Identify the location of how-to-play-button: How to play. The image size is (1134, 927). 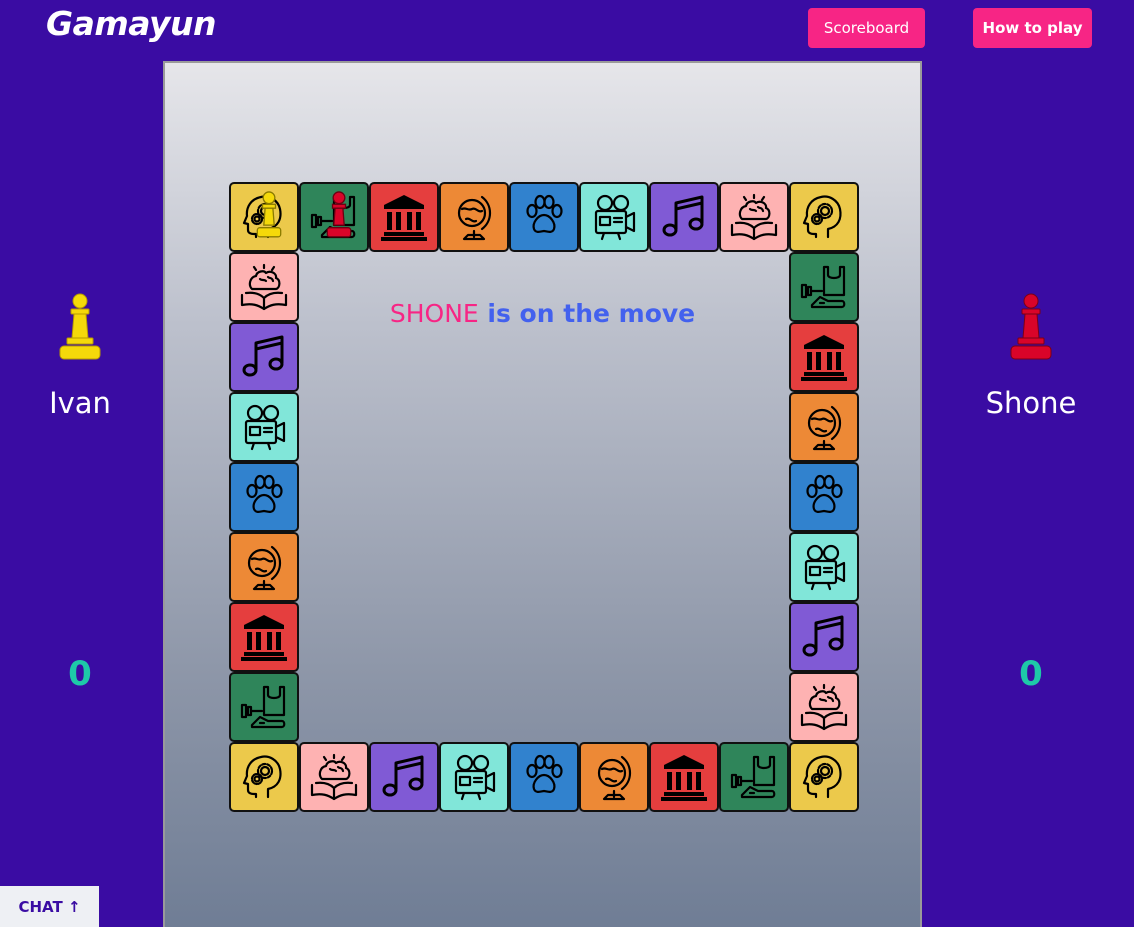
(1032, 28).